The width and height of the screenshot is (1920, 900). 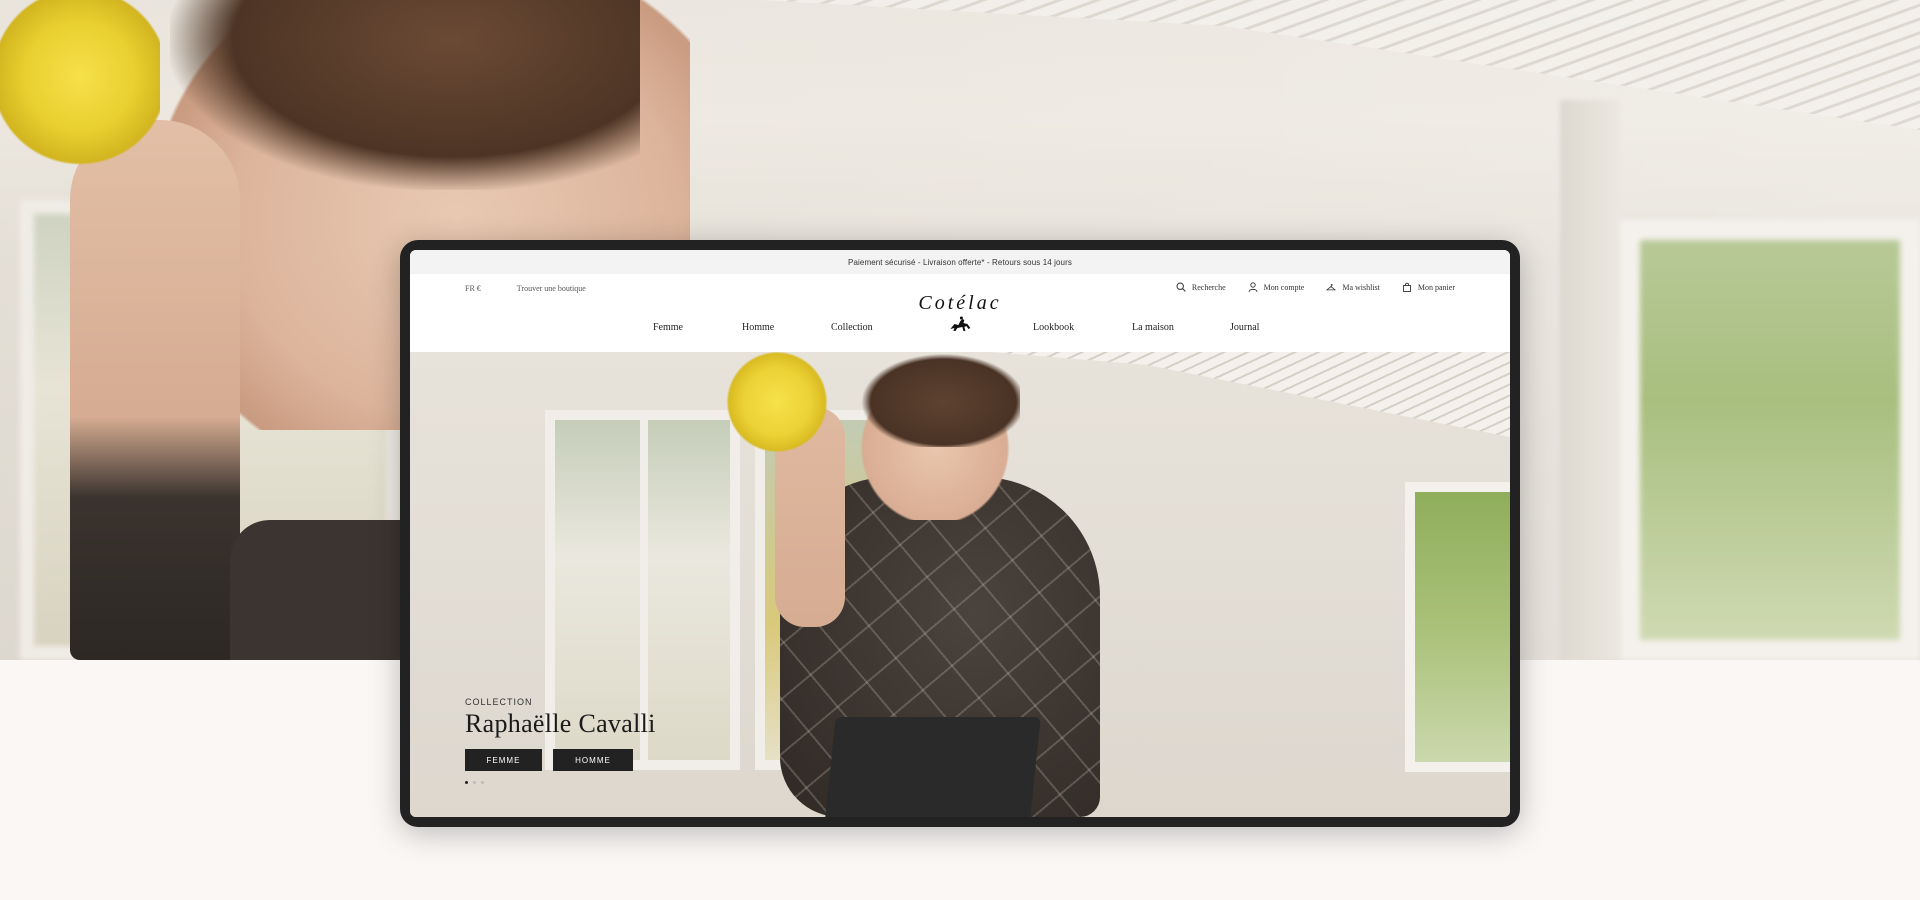 I want to click on account-label: Mon compte, so click(x=1284, y=287).